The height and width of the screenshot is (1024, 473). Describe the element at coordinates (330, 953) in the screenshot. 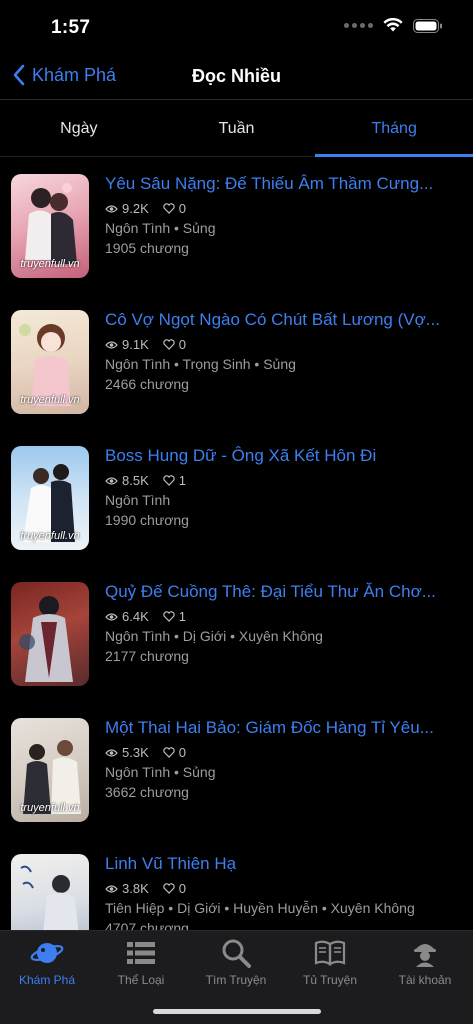

I see `book-icon` at that location.